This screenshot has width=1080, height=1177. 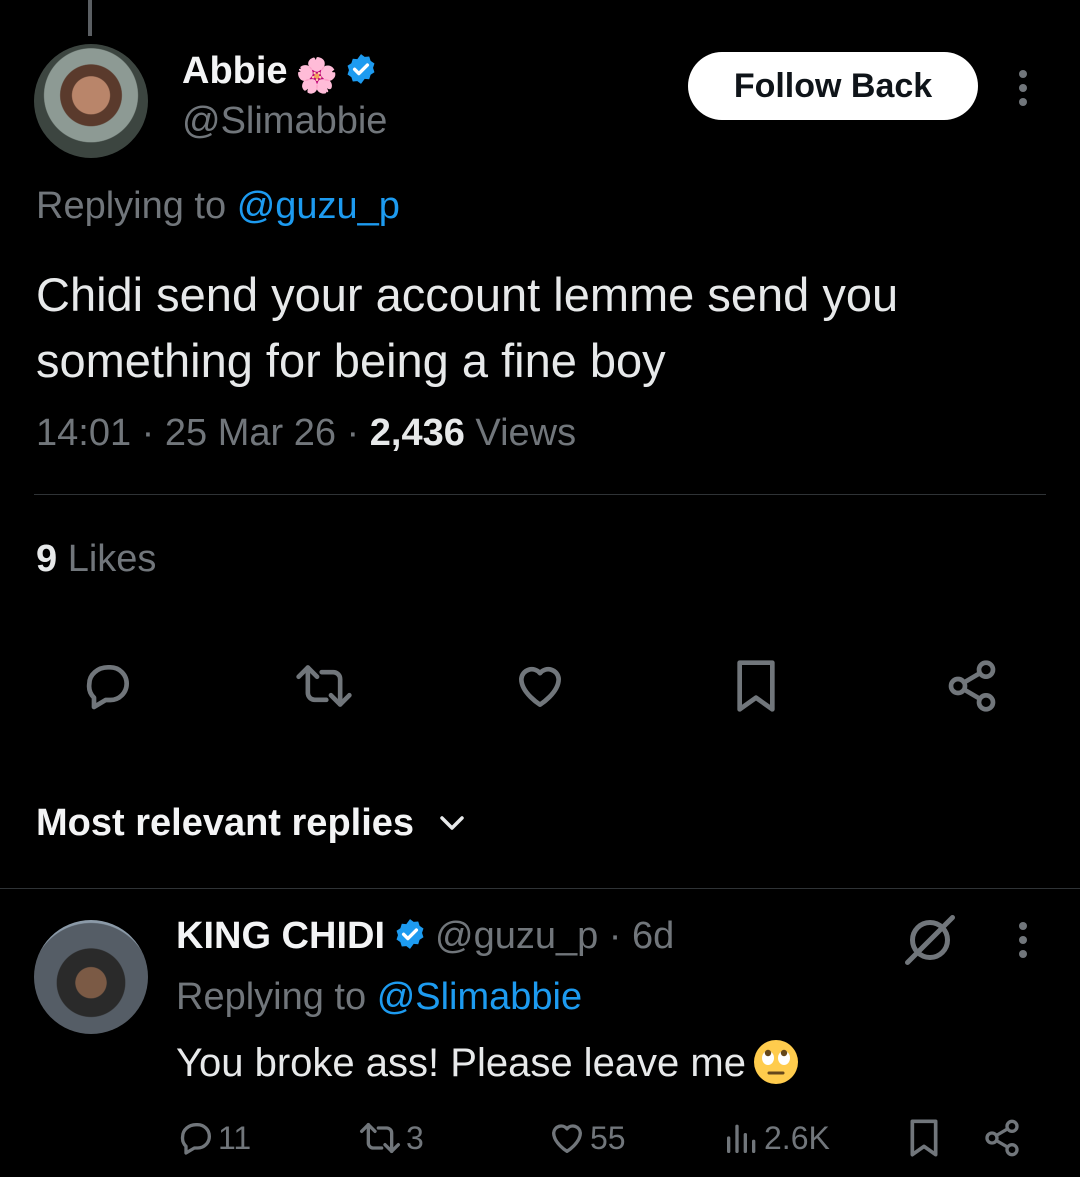 I want to click on reply-replying-to: Replying to @Slimabbie, so click(x=379, y=997).